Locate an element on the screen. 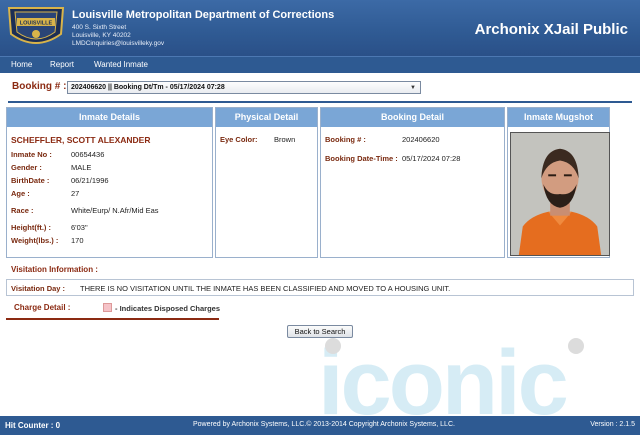  lmdc-badge-logo: LOUISVILLE is located at coordinates (36, 25).